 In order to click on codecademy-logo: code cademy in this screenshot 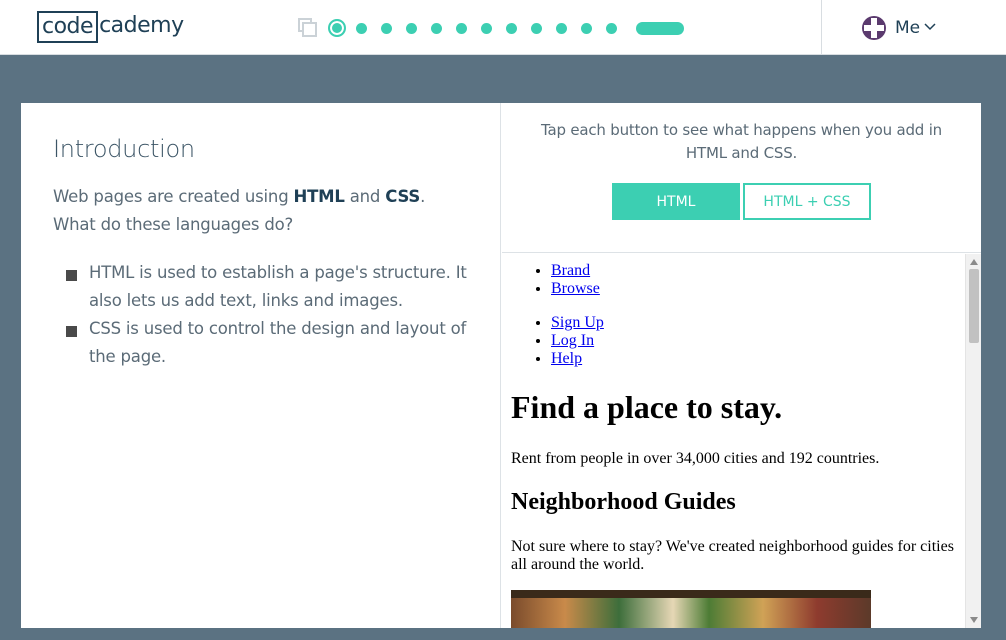, I will do `click(110, 27)`.